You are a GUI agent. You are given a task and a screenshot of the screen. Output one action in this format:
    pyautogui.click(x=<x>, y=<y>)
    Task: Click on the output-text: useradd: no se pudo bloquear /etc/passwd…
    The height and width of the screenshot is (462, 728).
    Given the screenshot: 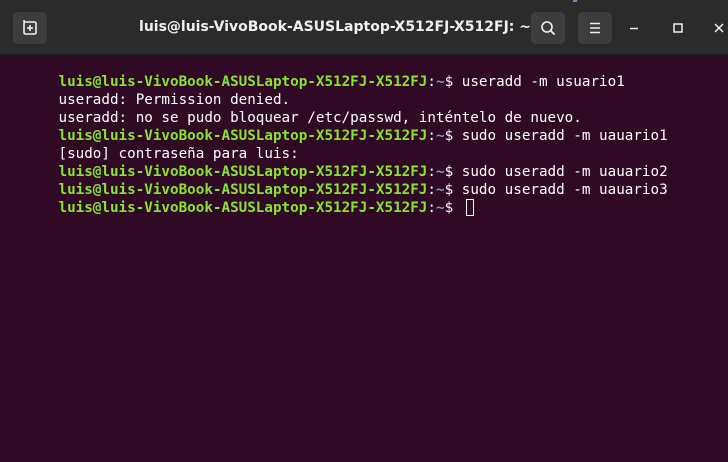 What is the action you would take?
    pyautogui.click(x=320, y=118)
    